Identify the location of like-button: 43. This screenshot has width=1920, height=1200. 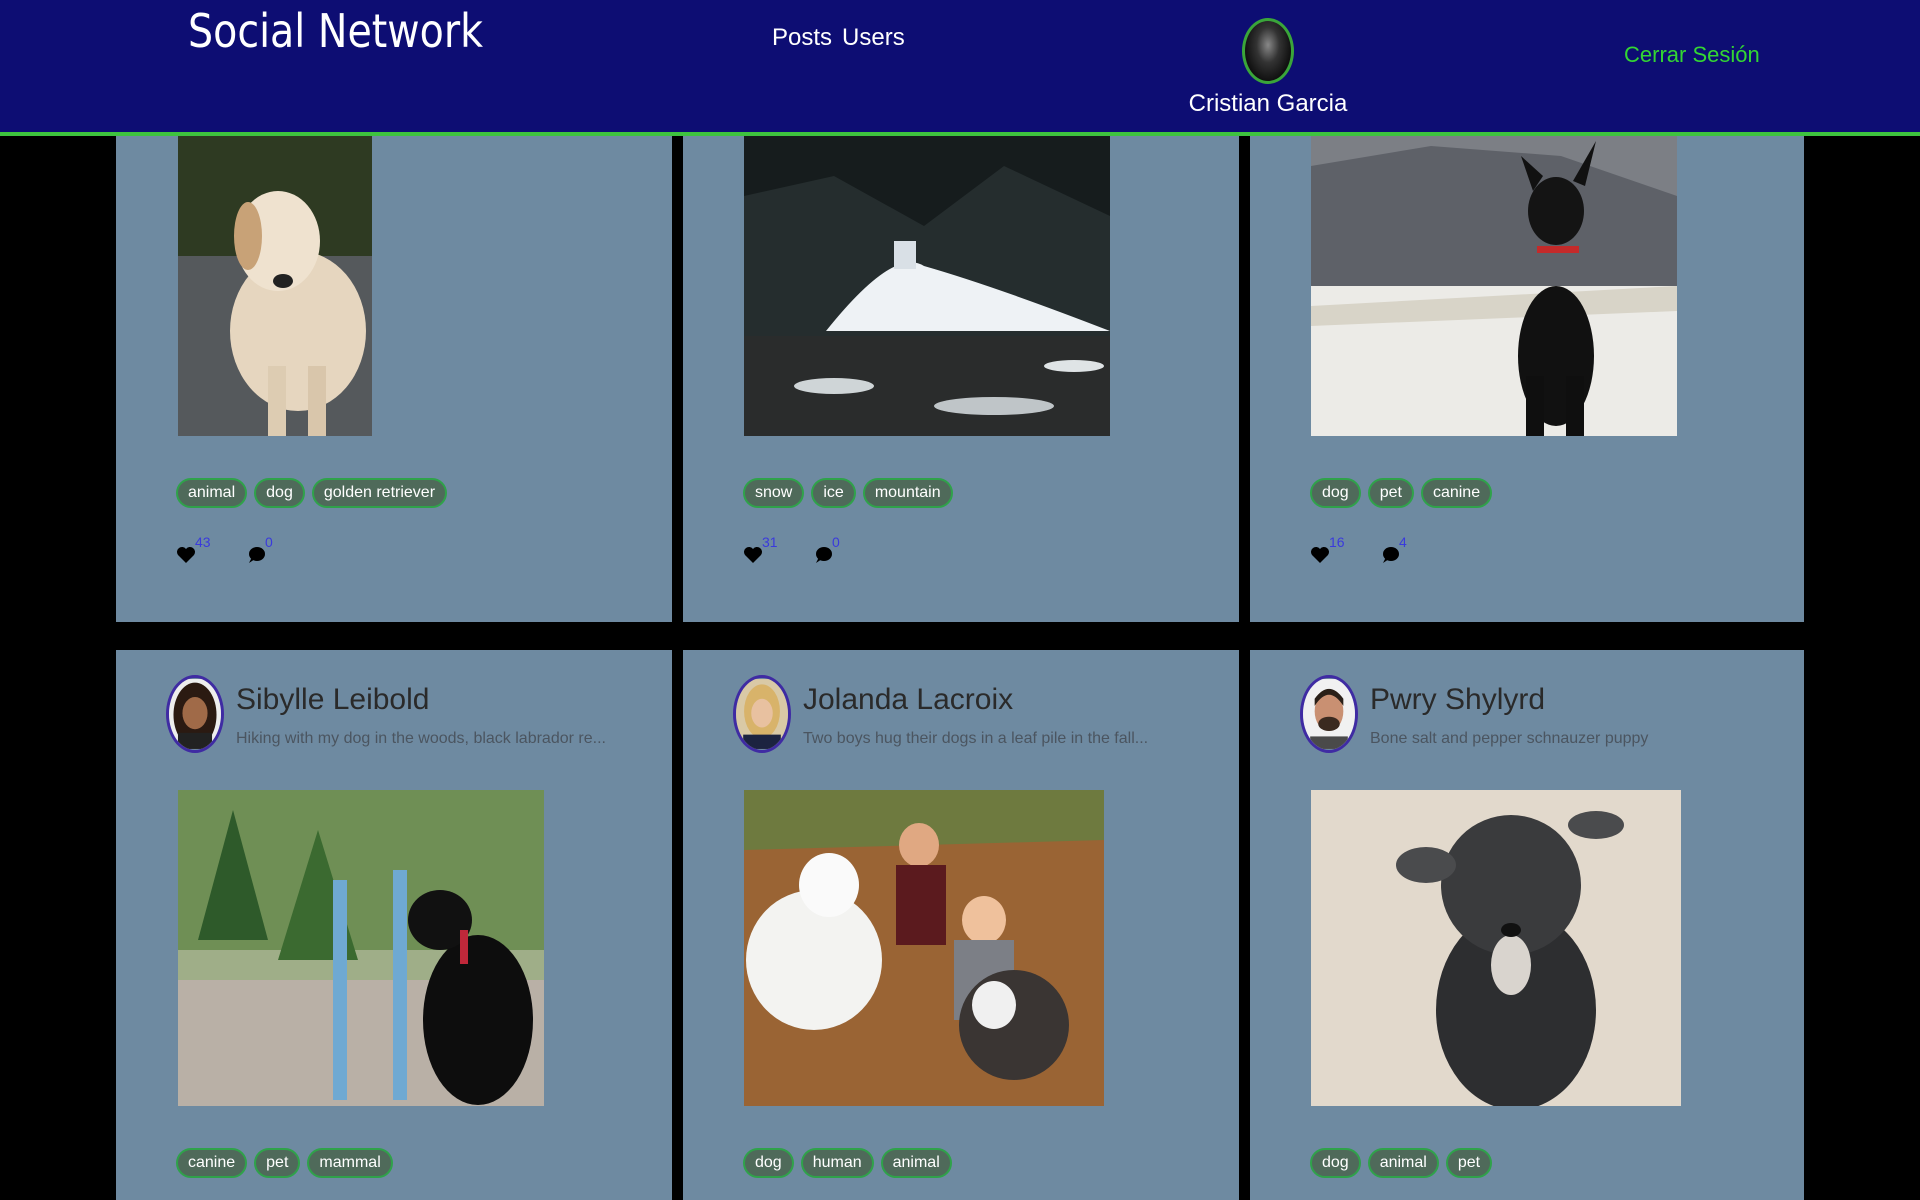
(193, 552).